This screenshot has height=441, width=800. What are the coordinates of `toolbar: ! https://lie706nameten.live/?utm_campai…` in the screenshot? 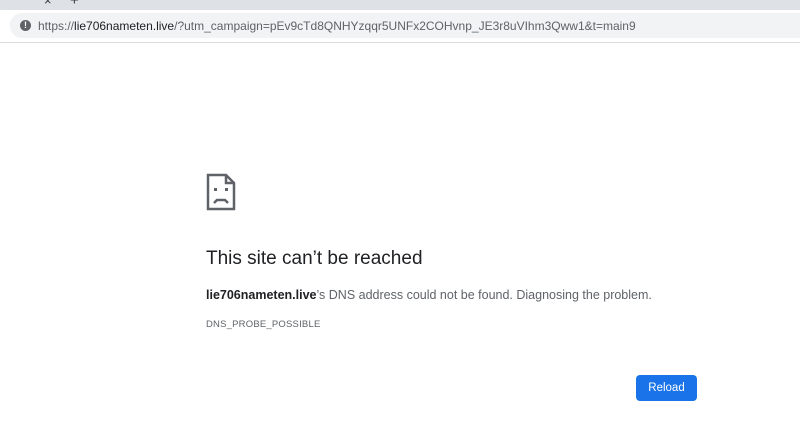 It's located at (400, 26).